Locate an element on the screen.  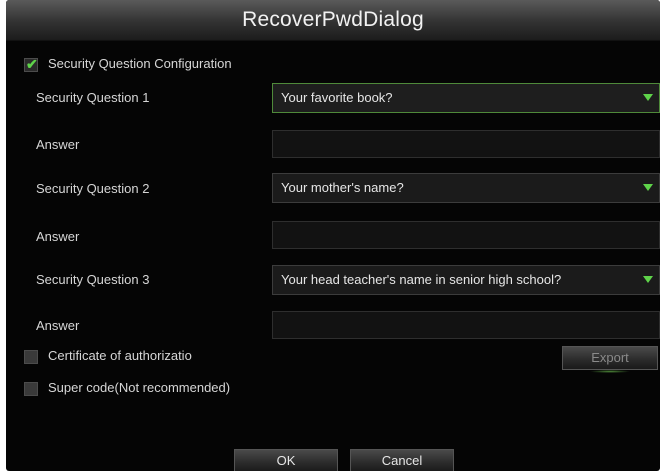
security-question-2-select: Your mother's name? is located at coordinates (466, 188).